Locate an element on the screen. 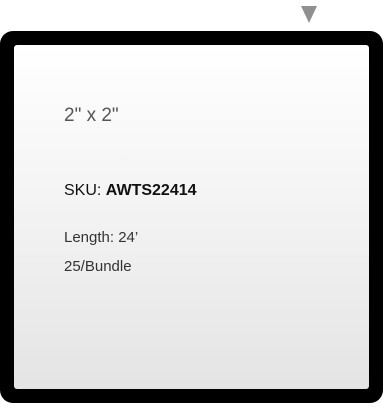 The image size is (383, 416). product-size: 2" x 2" is located at coordinates (91, 115).